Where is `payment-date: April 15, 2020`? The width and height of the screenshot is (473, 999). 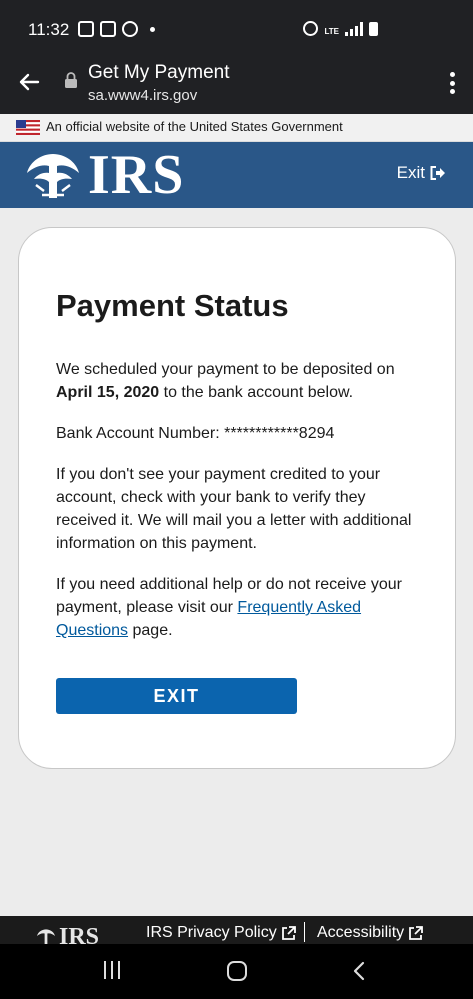 payment-date: April 15, 2020 is located at coordinates (108, 392).